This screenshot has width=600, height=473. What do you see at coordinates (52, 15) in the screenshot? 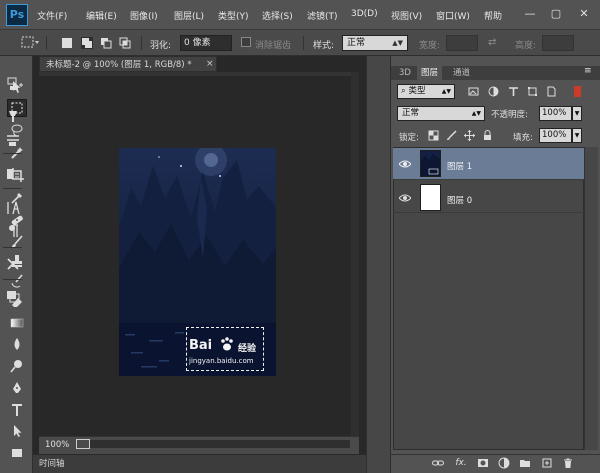
I see `menu-file: 文件(F)` at bounding box center [52, 15].